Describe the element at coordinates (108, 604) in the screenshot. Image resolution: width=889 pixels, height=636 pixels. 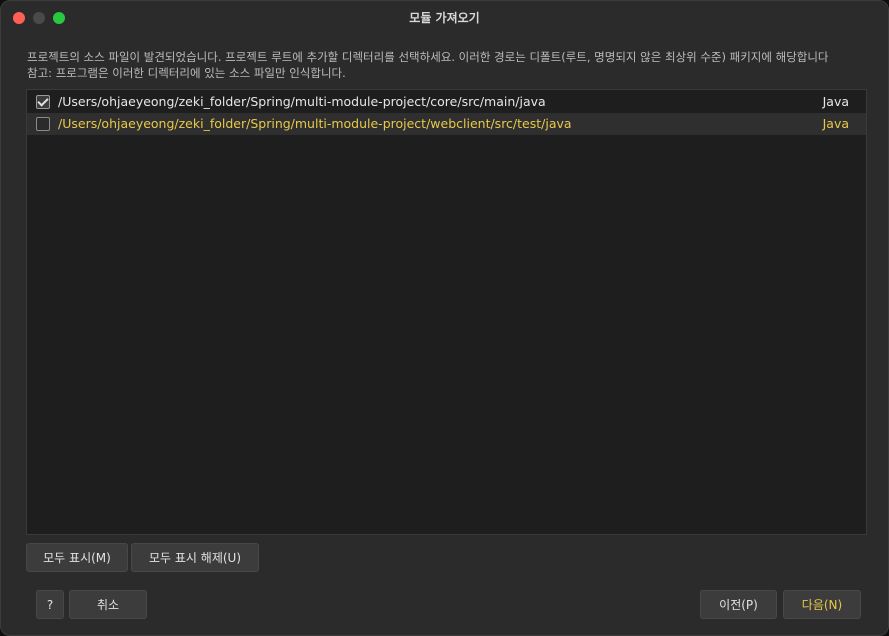
I see `cancel-button: 취소` at that location.